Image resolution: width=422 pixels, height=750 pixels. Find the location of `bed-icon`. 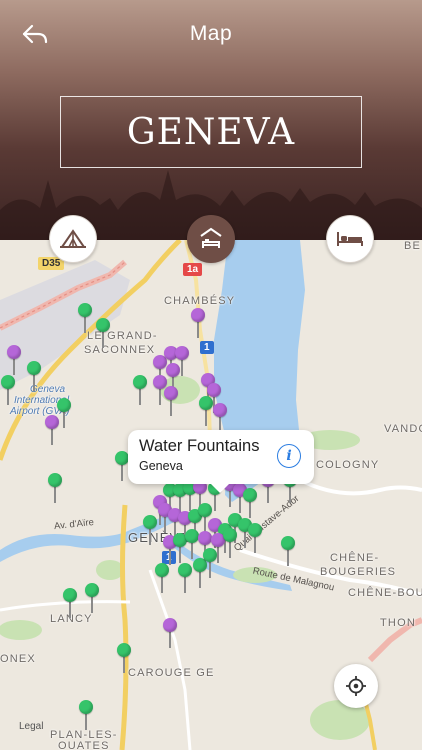

bed-icon is located at coordinates (350, 239).